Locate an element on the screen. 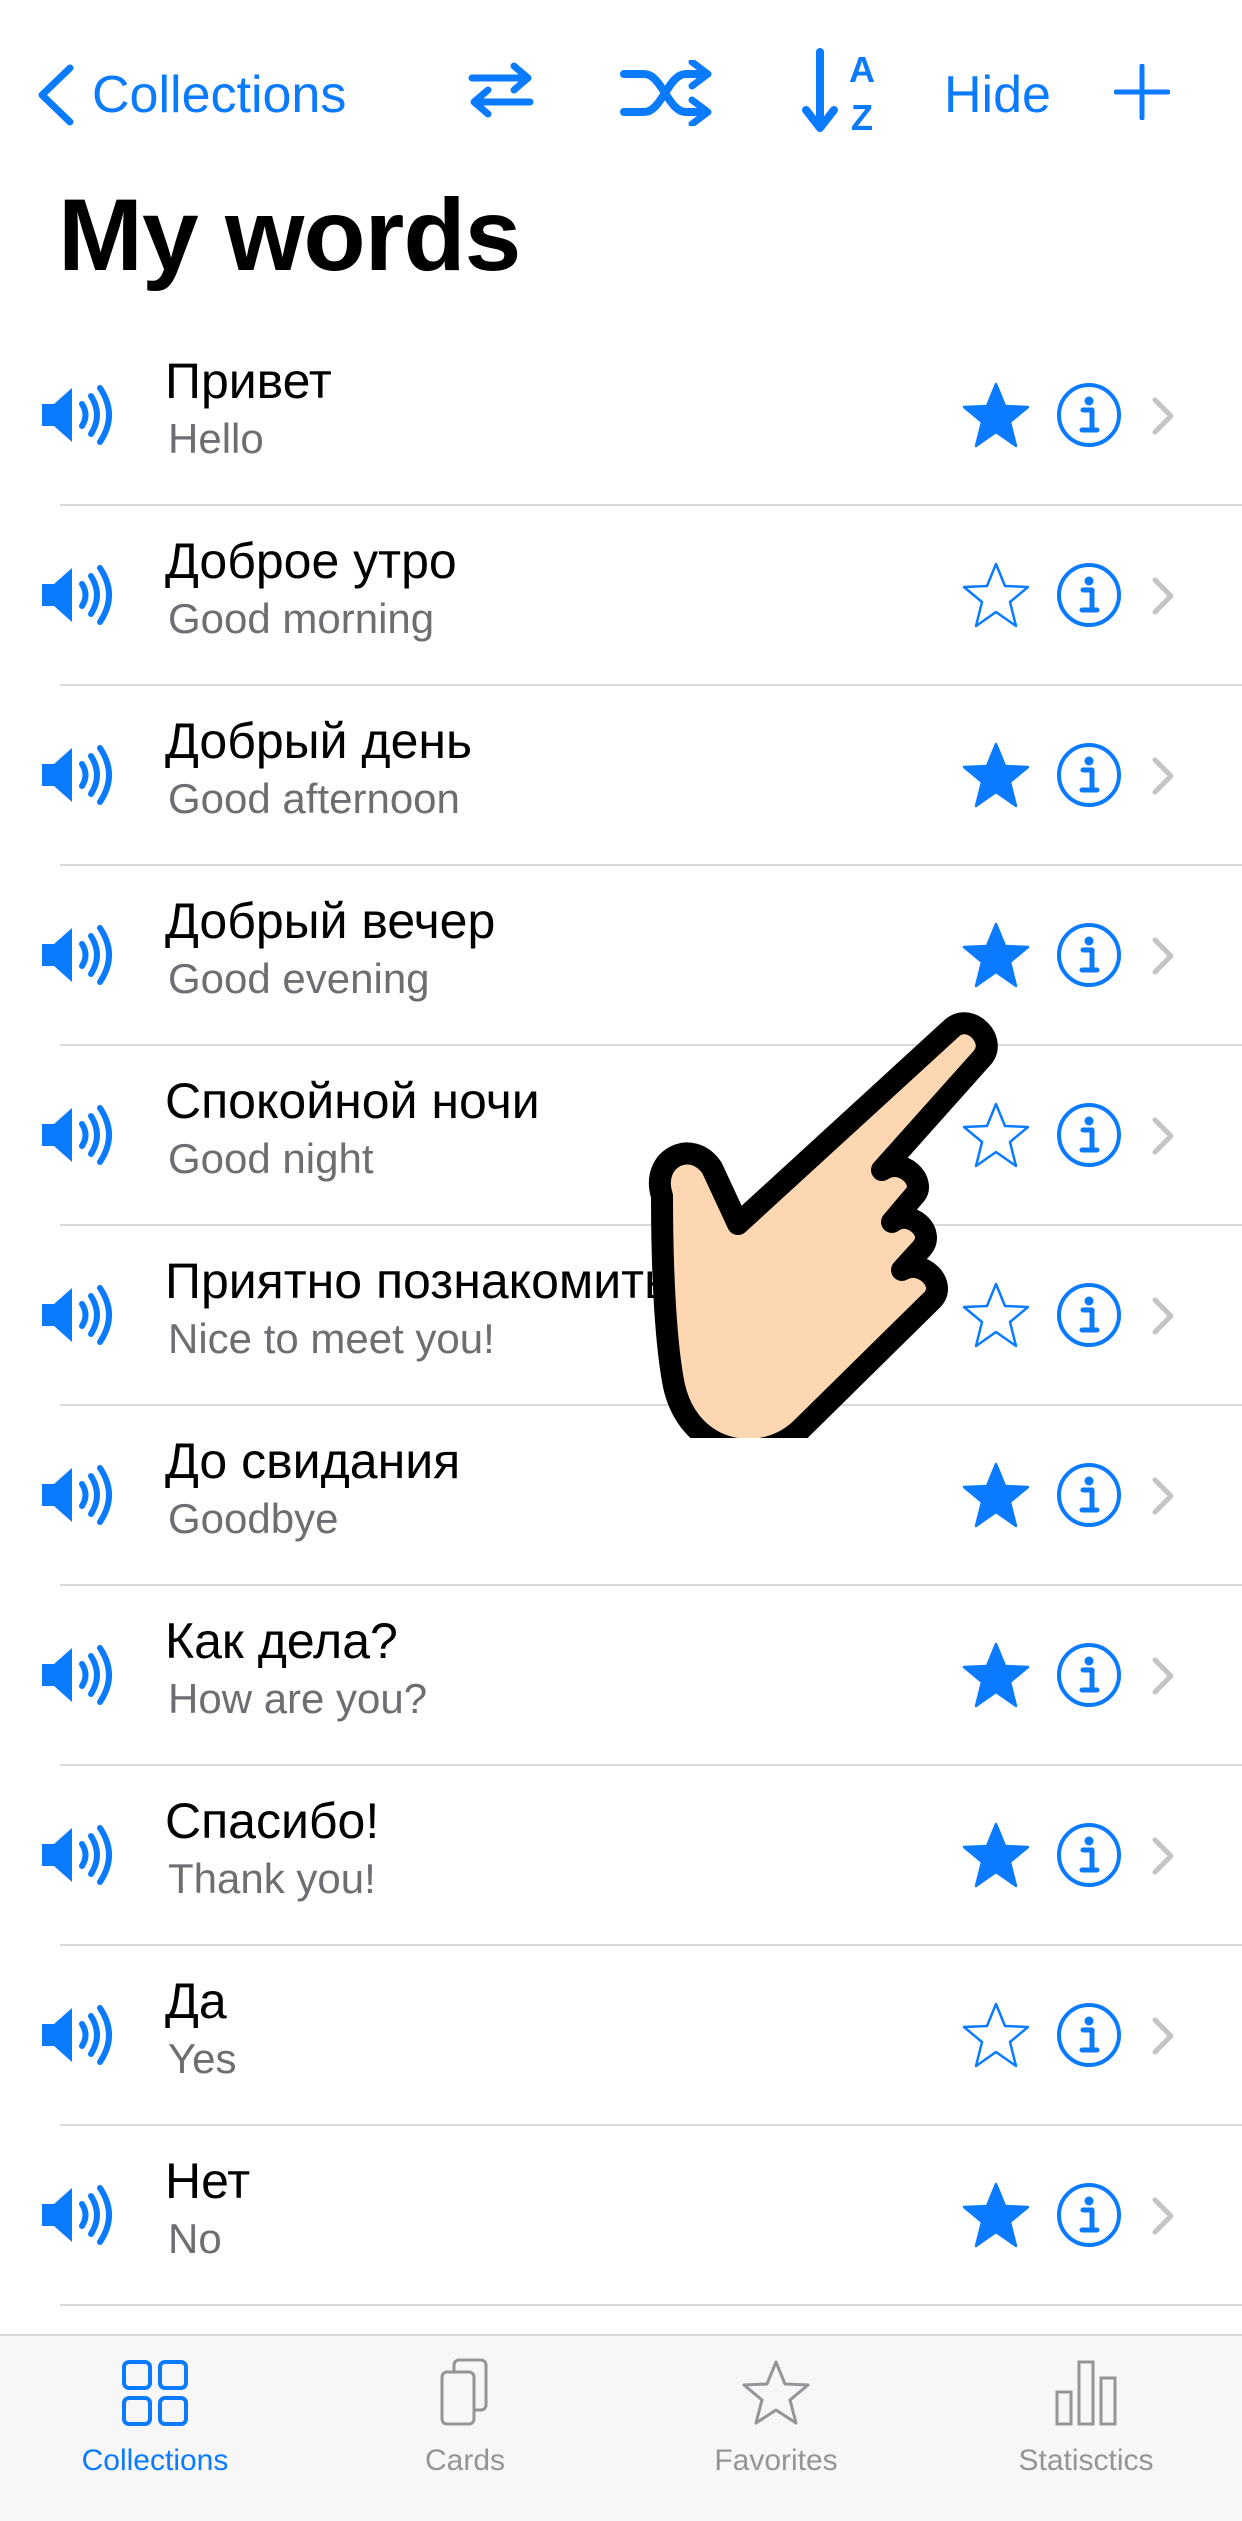 The image size is (1242, 2521). word-text: Спасибо! is located at coordinates (272, 1821).